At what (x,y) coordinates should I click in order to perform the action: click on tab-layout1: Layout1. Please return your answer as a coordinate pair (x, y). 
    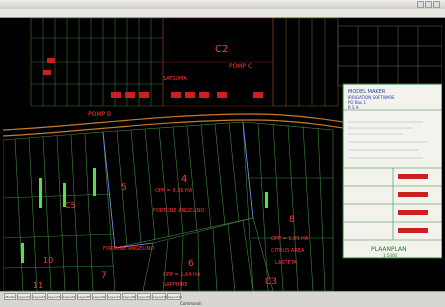
    Looking at the image, I should click on (24, 296).